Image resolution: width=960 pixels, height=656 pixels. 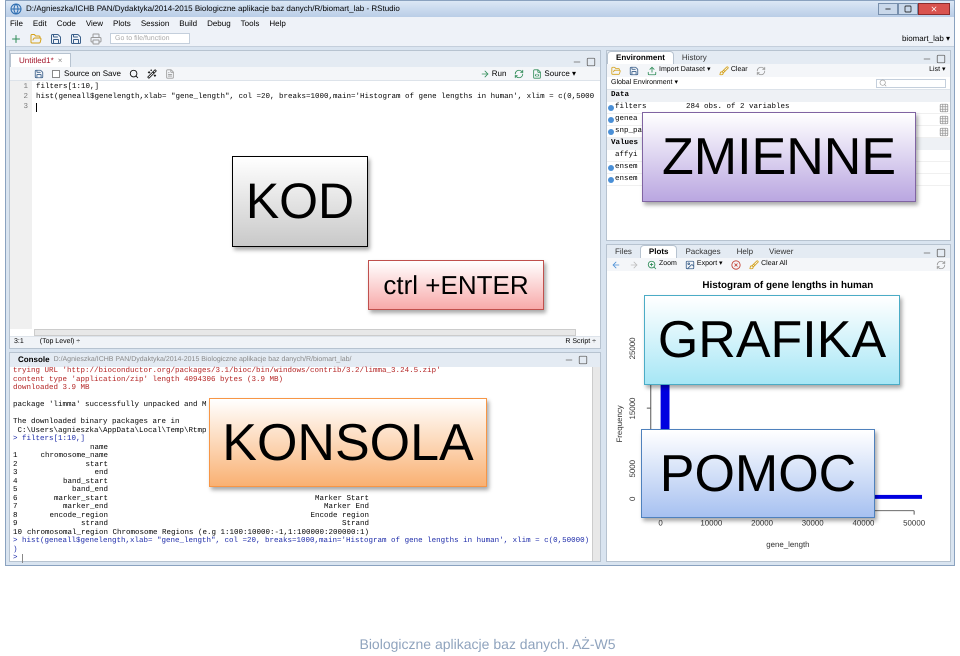 What do you see at coordinates (86, 74) in the screenshot?
I see `source-on-save-checkbox: Source on Save` at bounding box center [86, 74].